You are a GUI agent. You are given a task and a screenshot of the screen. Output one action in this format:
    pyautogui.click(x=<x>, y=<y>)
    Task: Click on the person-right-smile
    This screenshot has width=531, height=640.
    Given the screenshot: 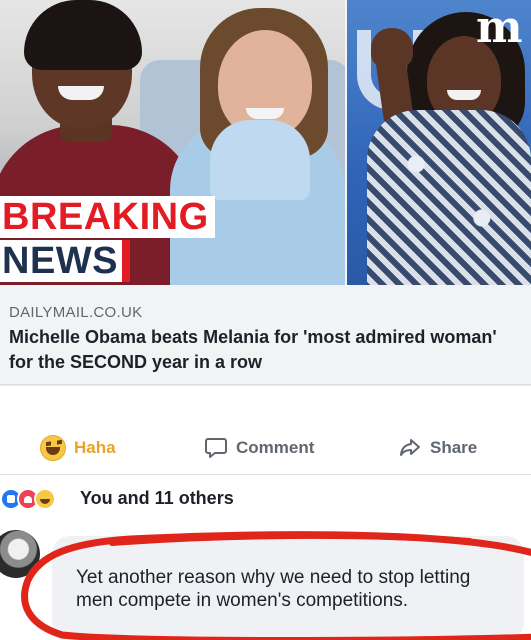 What is the action you would take?
    pyautogui.click(x=464, y=95)
    